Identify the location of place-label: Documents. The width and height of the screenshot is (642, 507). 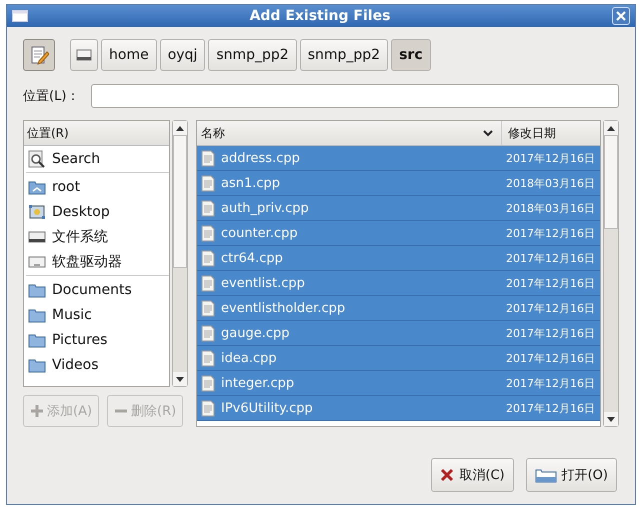
(92, 290).